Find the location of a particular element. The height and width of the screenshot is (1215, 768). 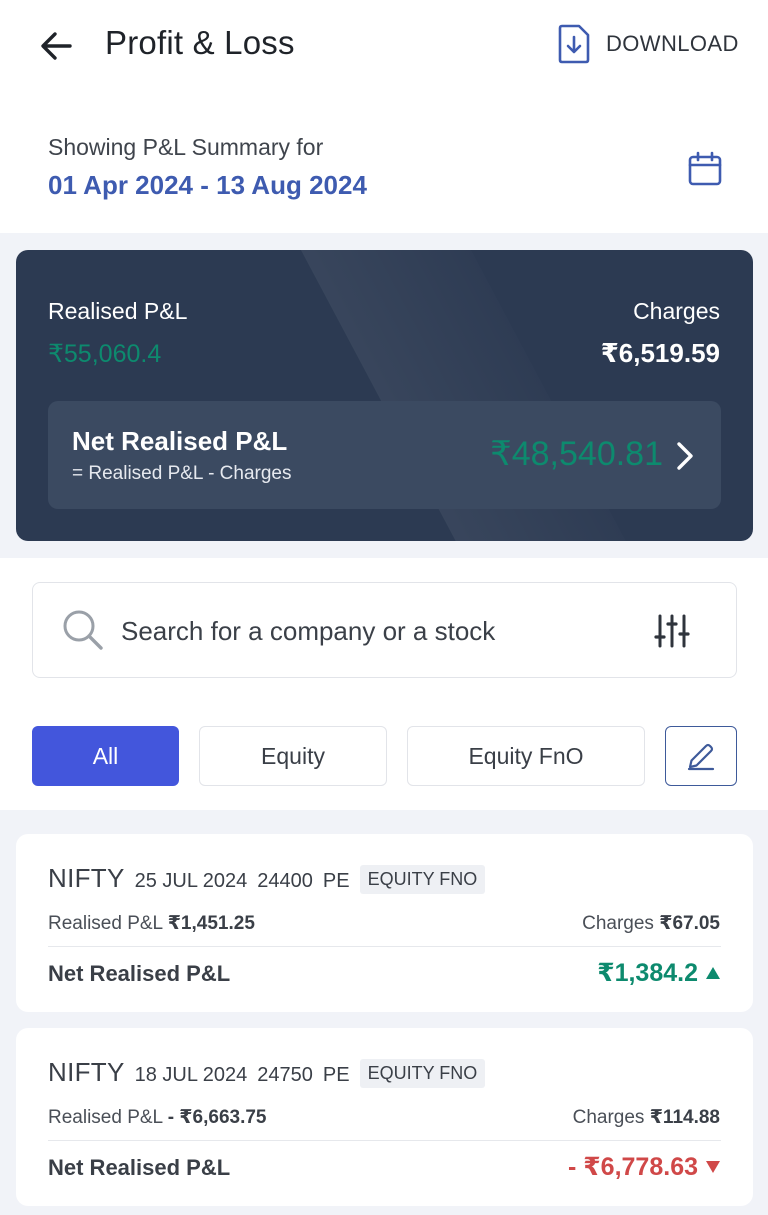

position-expiry: 18 JUL 2024 is located at coordinates (191, 1075).